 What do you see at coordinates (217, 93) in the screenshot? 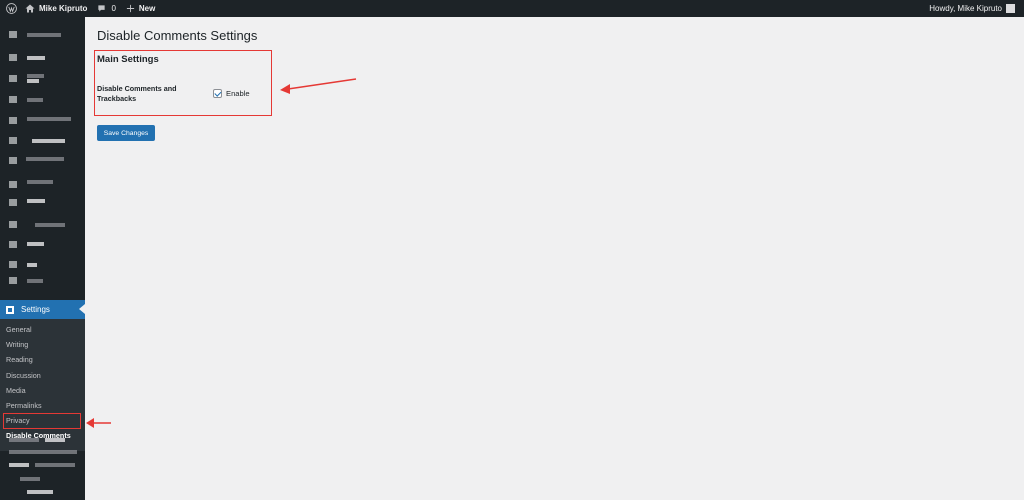
I see `enable-checkbox` at bounding box center [217, 93].